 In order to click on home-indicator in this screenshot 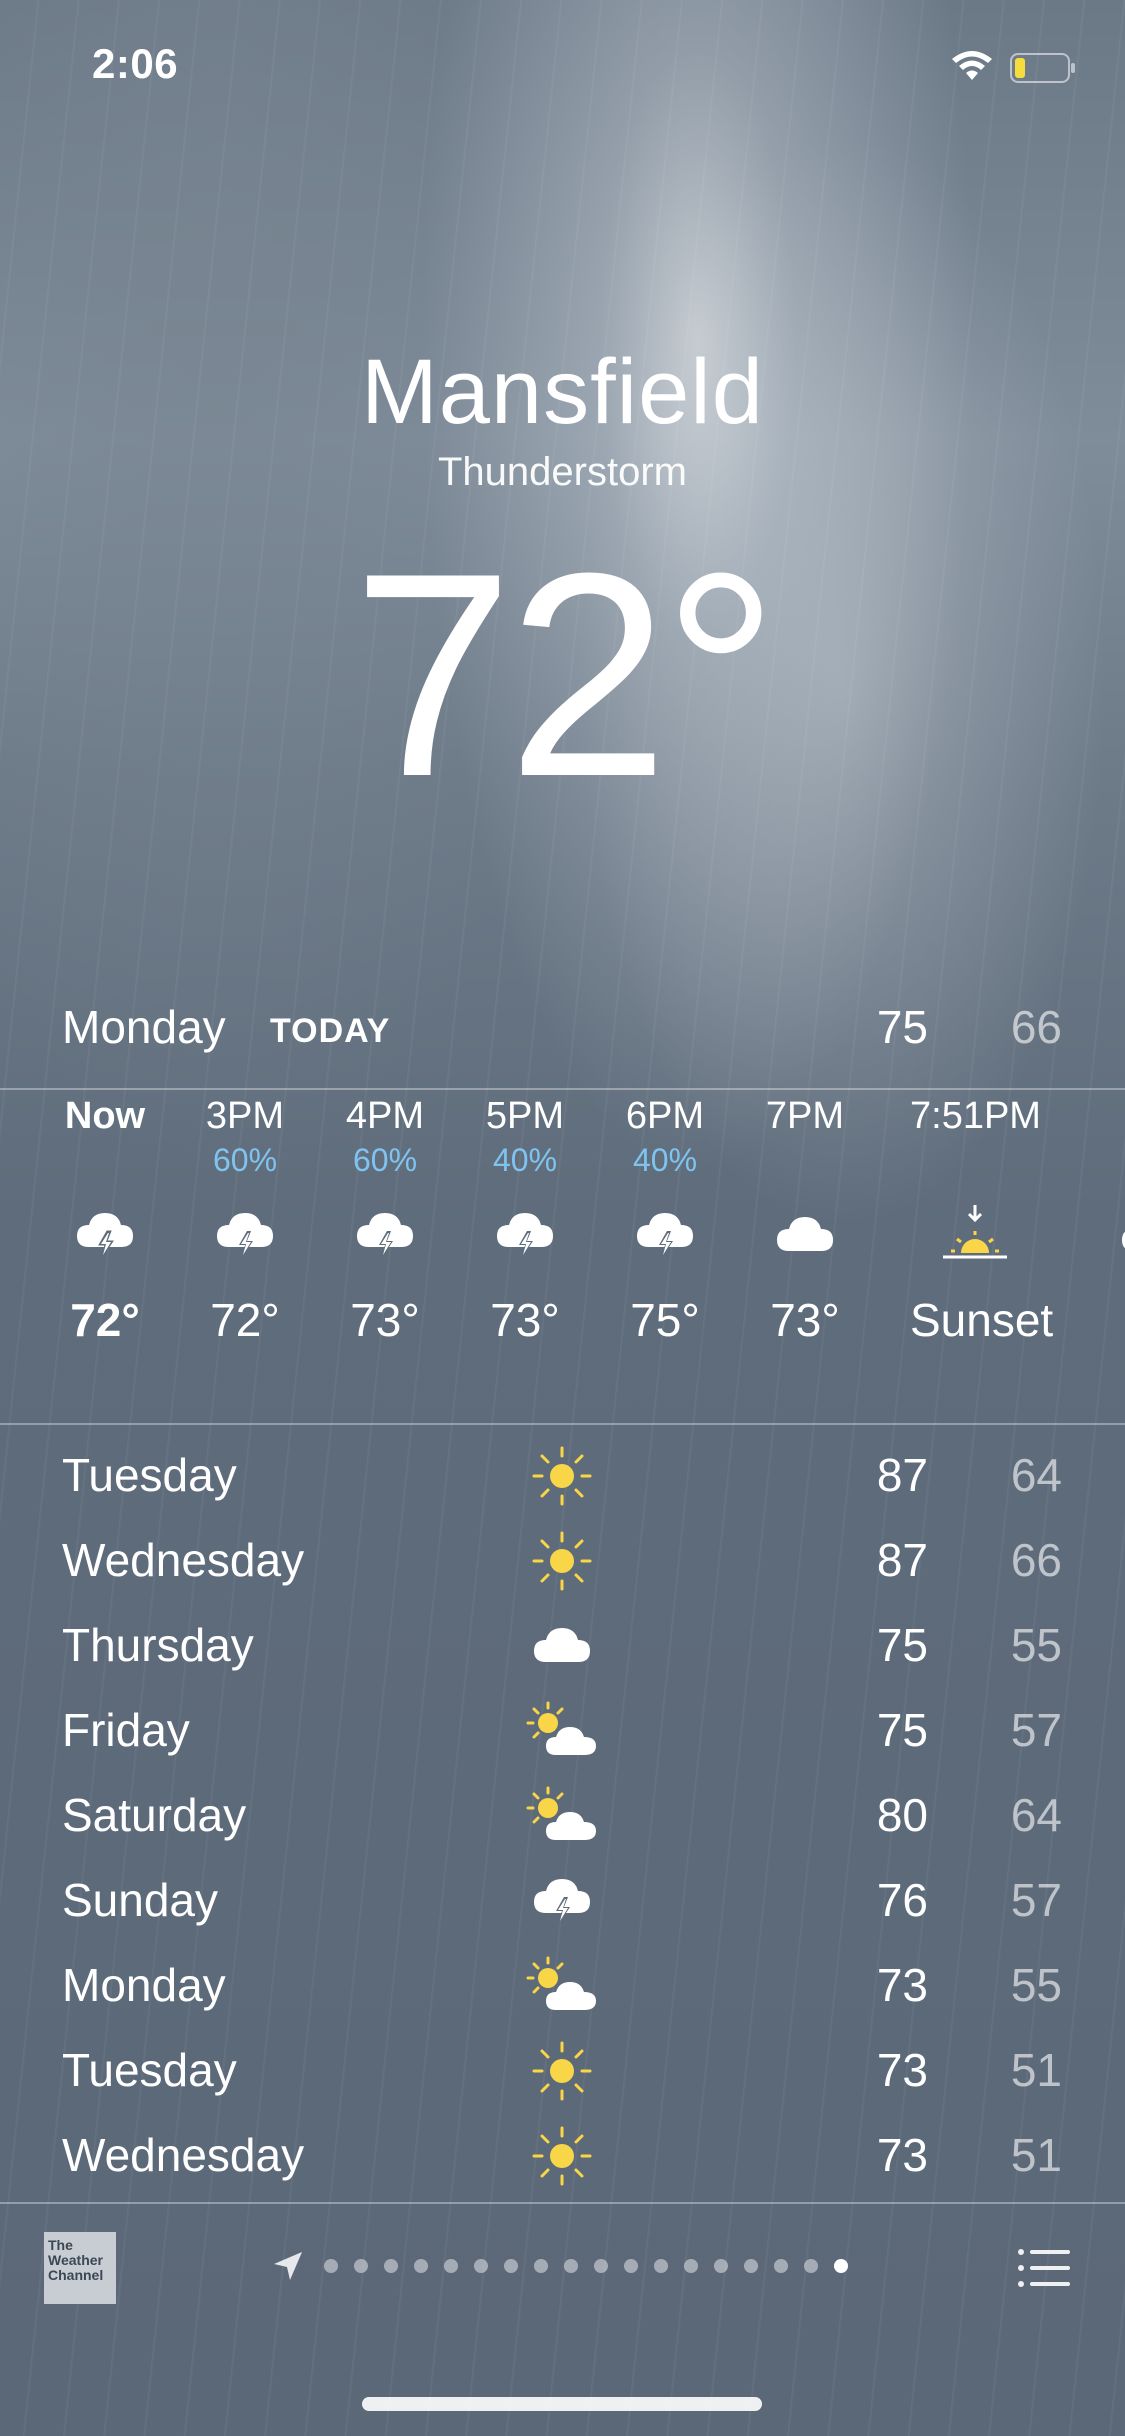, I will do `click(562, 2404)`.